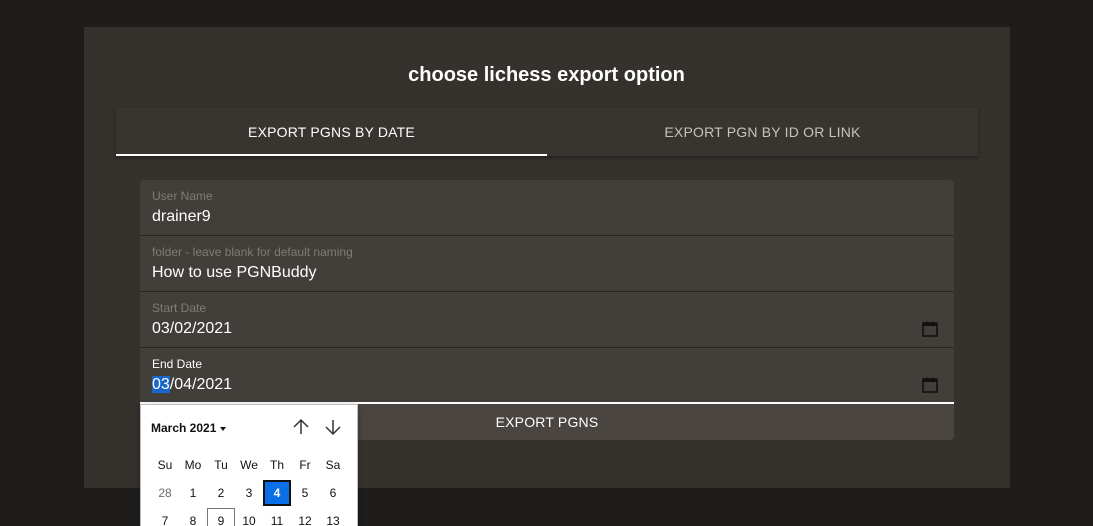 The height and width of the screenshot is (526, 1093). Describe the element at coordinates (277, 517) in the screenshot. I see `calendar-day: 11` at that location.